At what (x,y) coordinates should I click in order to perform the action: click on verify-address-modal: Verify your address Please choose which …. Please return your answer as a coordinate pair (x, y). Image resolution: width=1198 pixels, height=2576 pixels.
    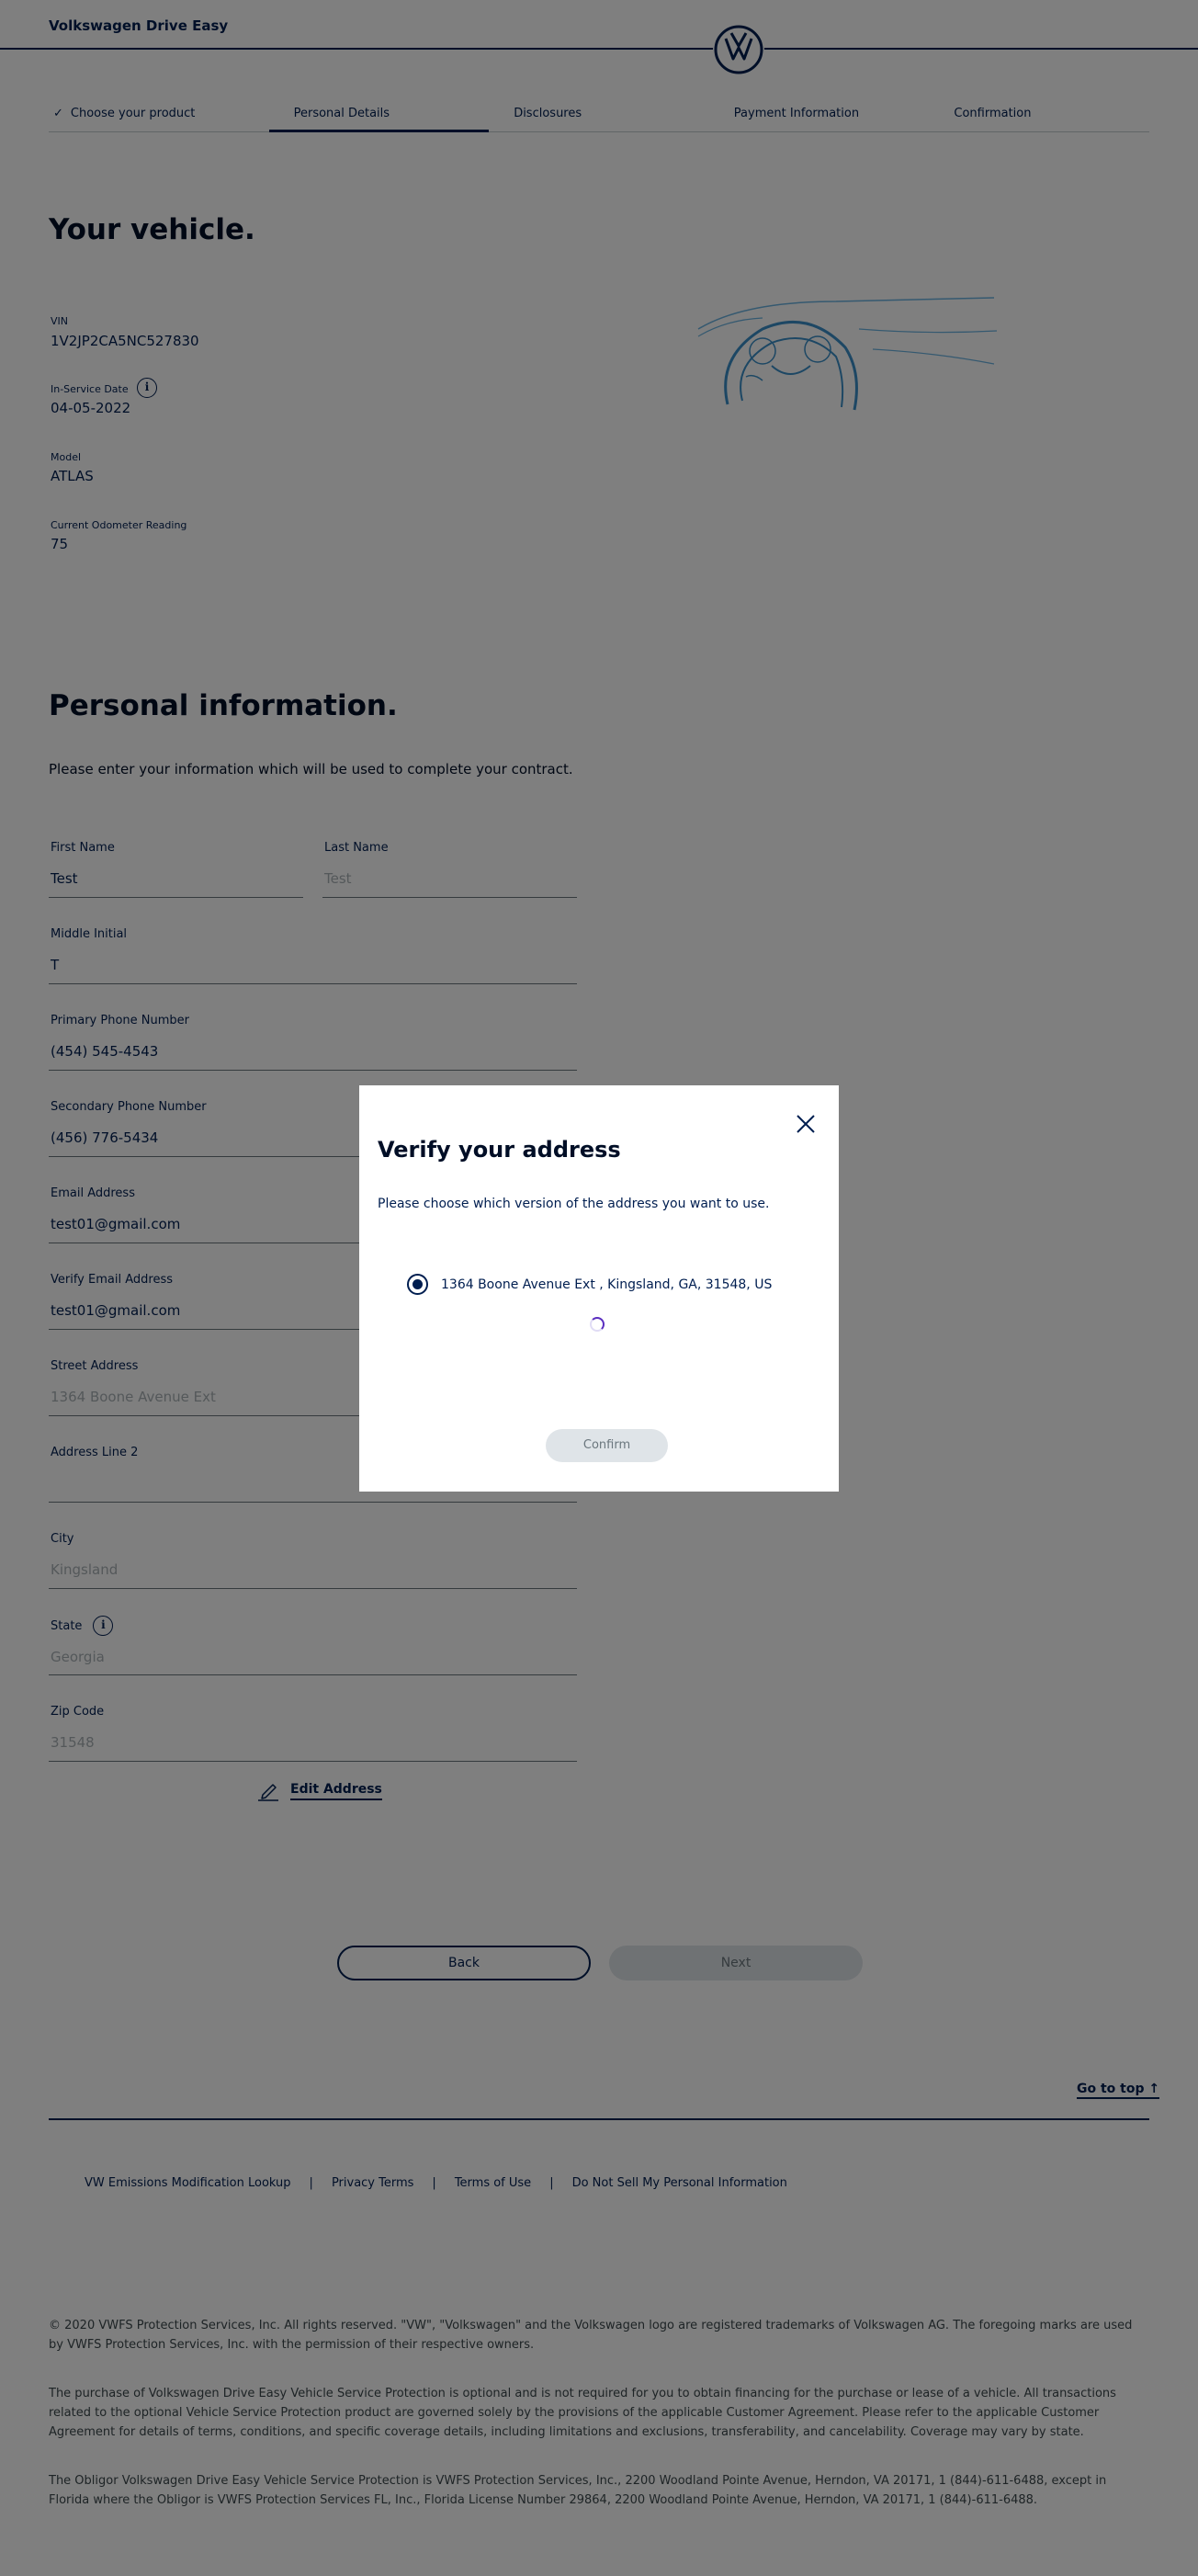
    Looking at the image, I should click on (599, 1288).